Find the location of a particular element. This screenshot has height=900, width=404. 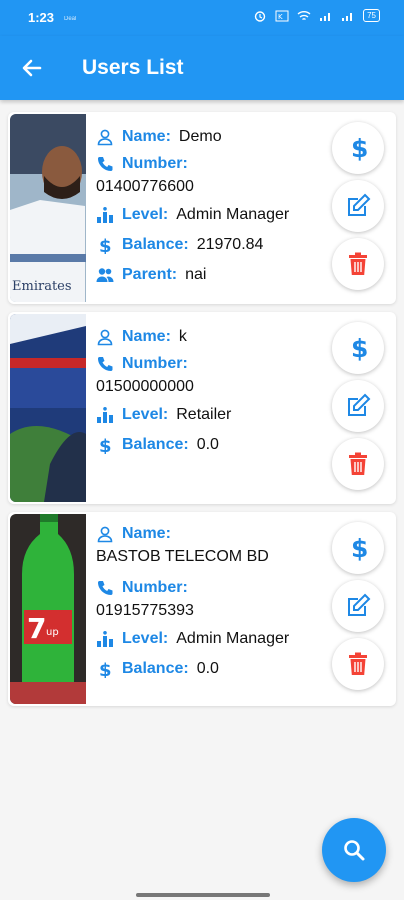

user-number: 01915775393 is located at coordinates (145, 610).